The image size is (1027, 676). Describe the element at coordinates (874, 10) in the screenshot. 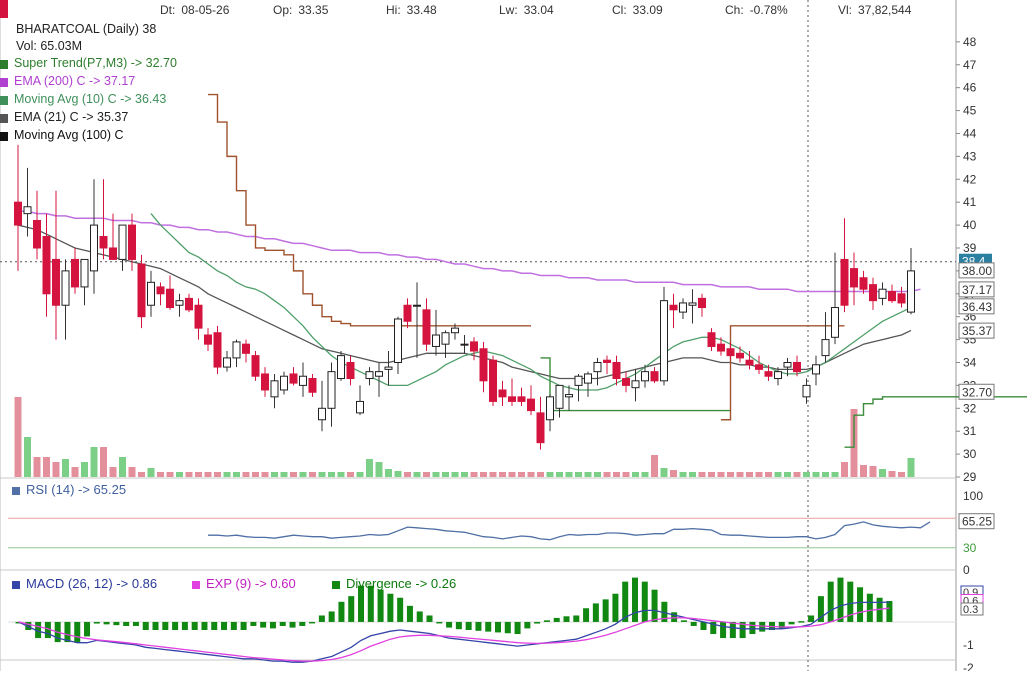

I see `header-volume: Vl:37,82,544` at that location.